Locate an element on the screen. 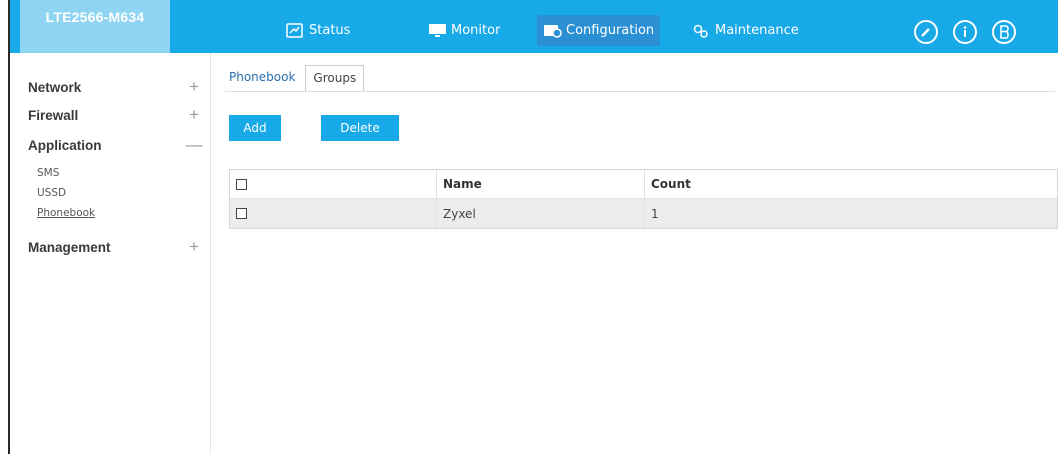  nav-status-label: Status is located at coordinates (330, 30).